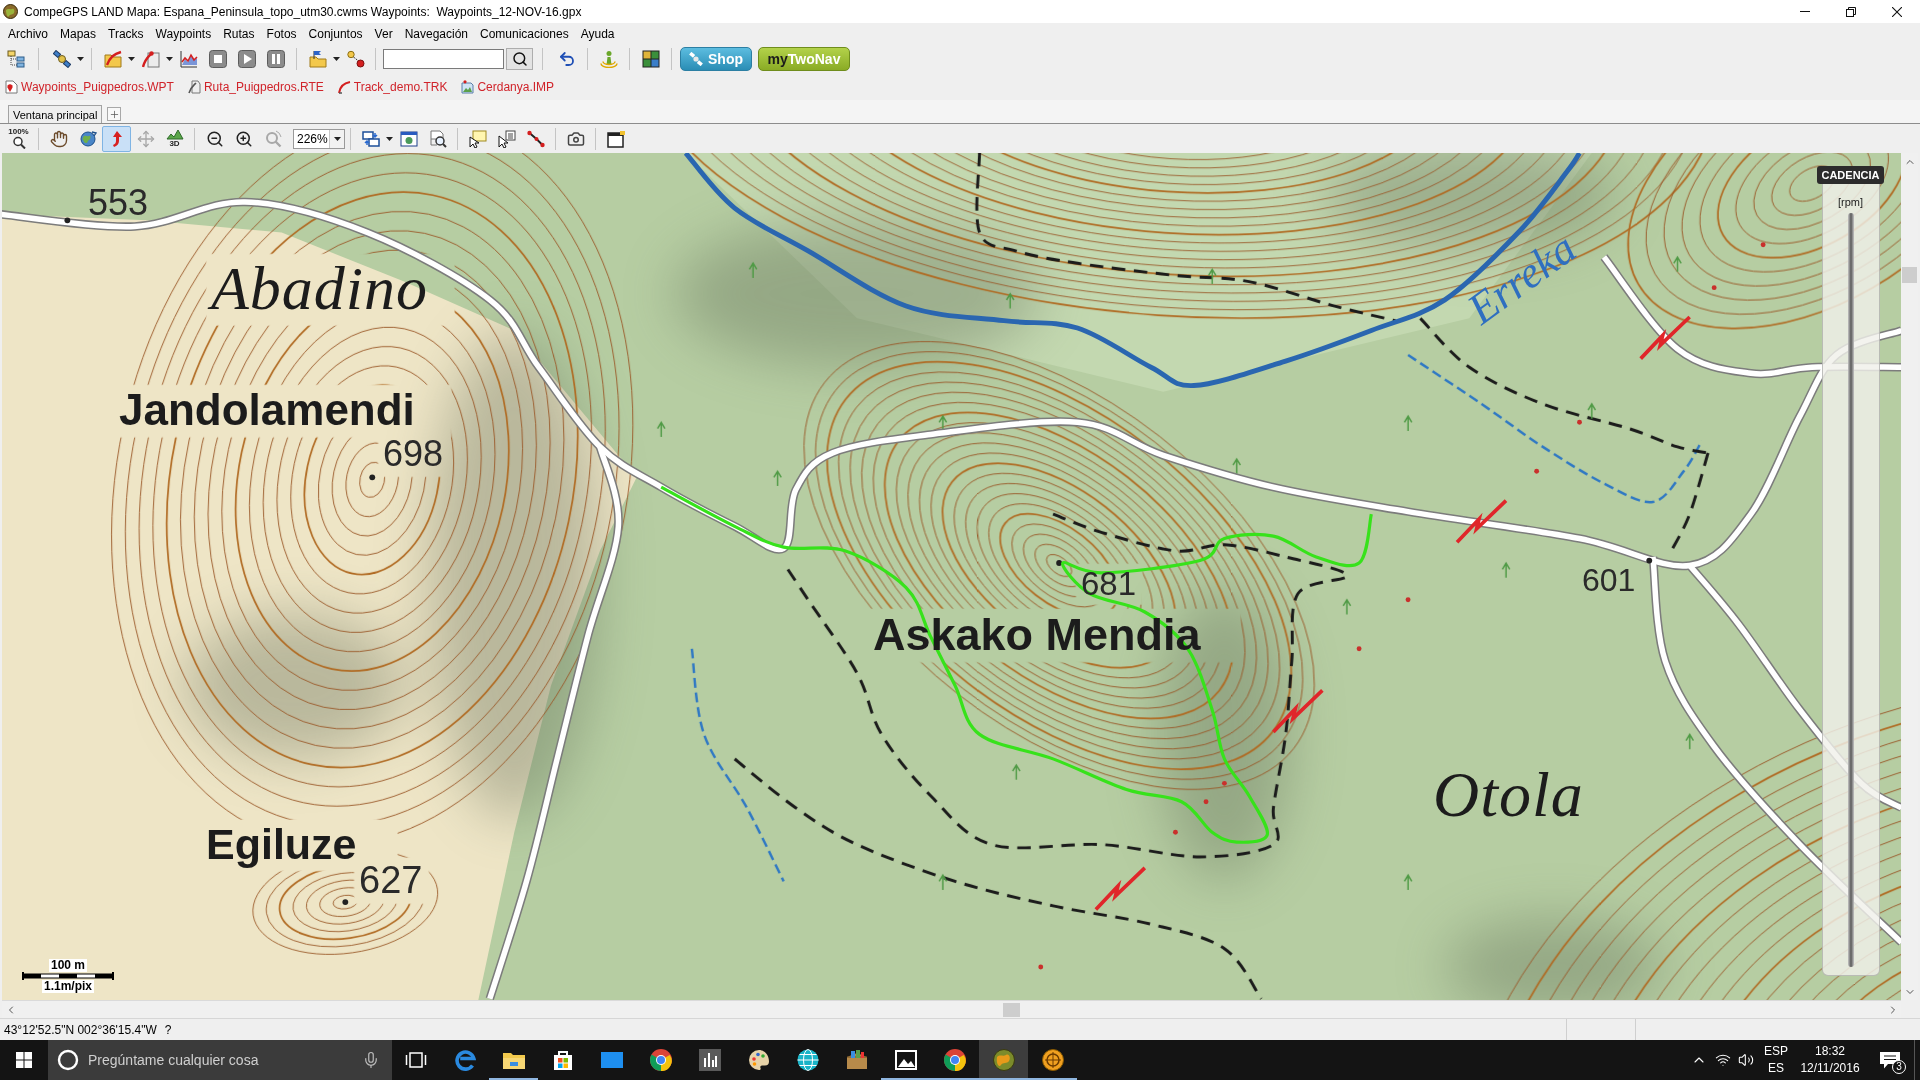  Describe the element at coordinates (68, 1060) in the screenshot. I see `cortana-ring-icon` at that location.